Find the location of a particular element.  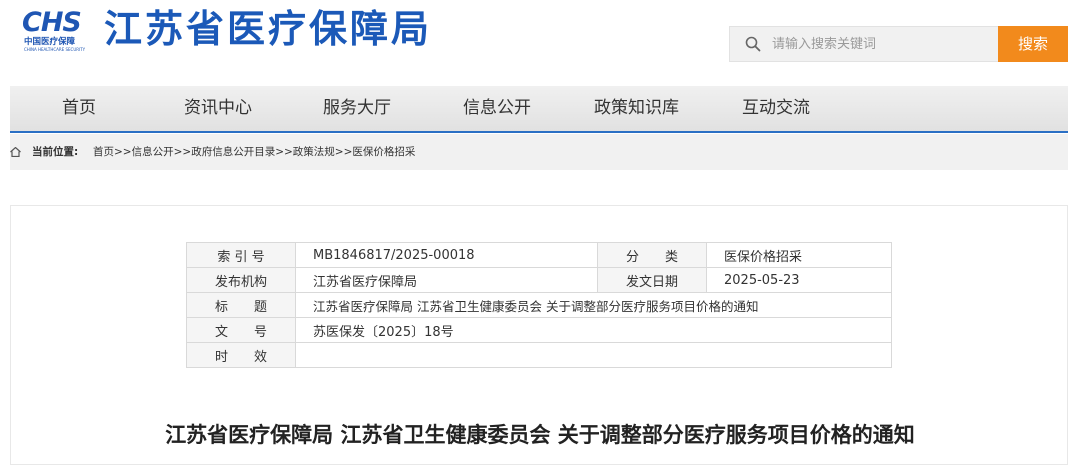

validity-label: 时 效 is located at coordinates (241, 355).